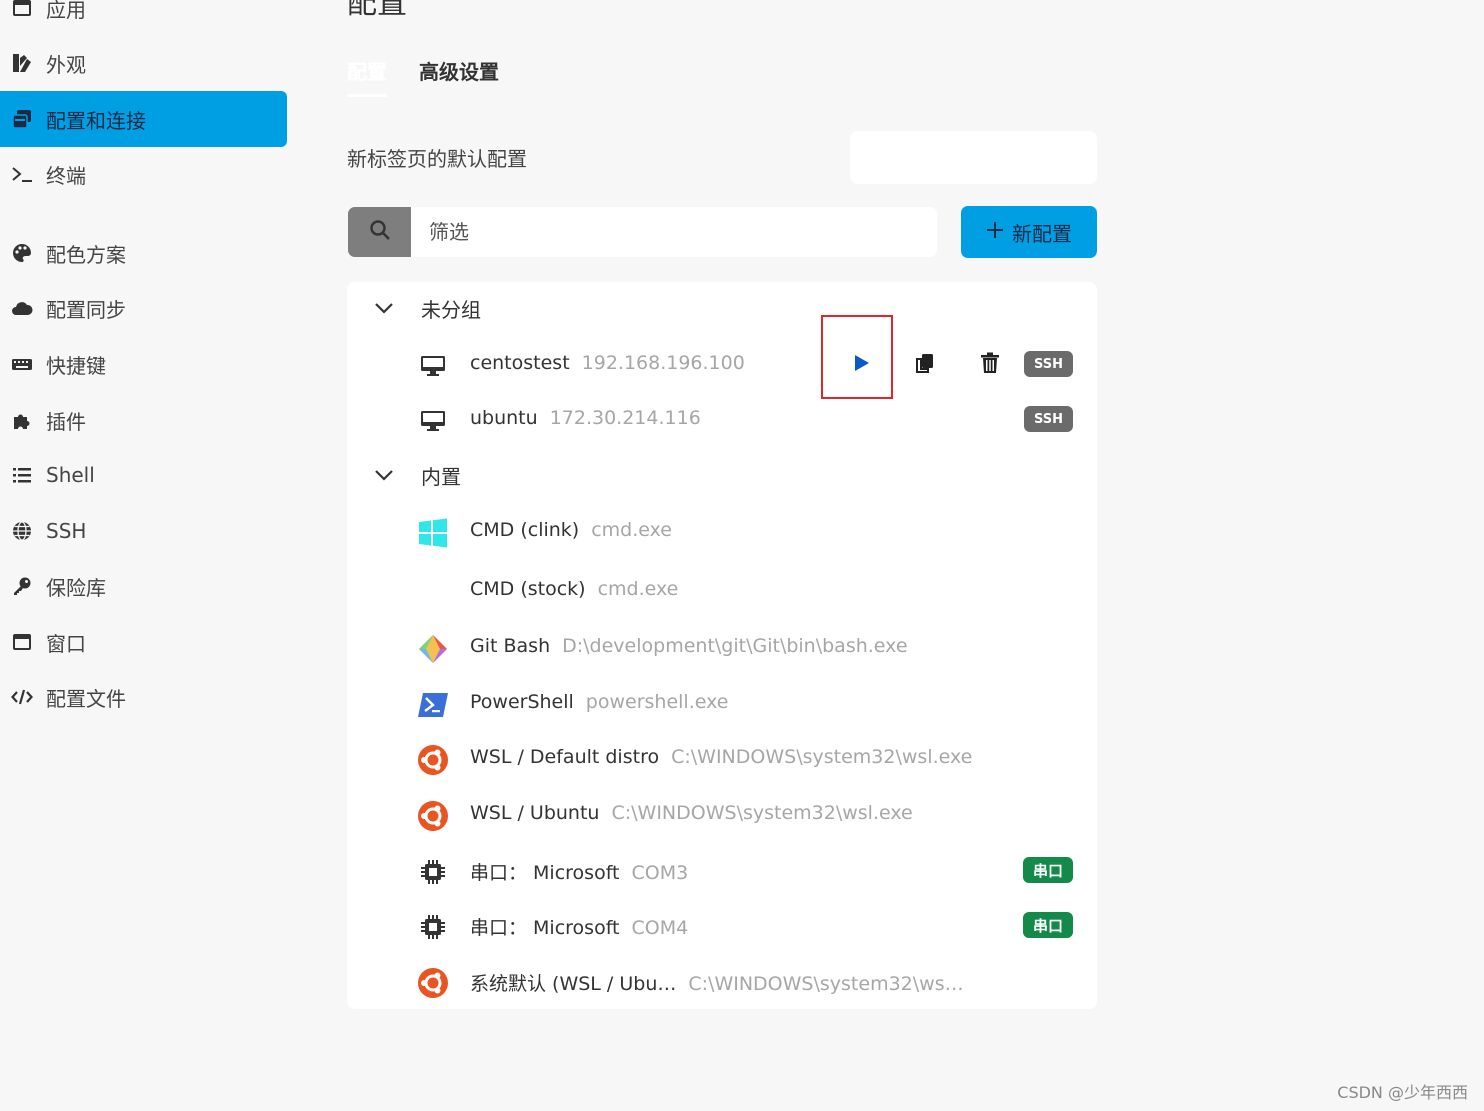 The width and height of the screenshot is (1484, 1111). What do you see at coordinates (437, 159) in the screenshot?
I see `default-profile-label: 新标签页的默认配置` at bounding box center [437, 159].